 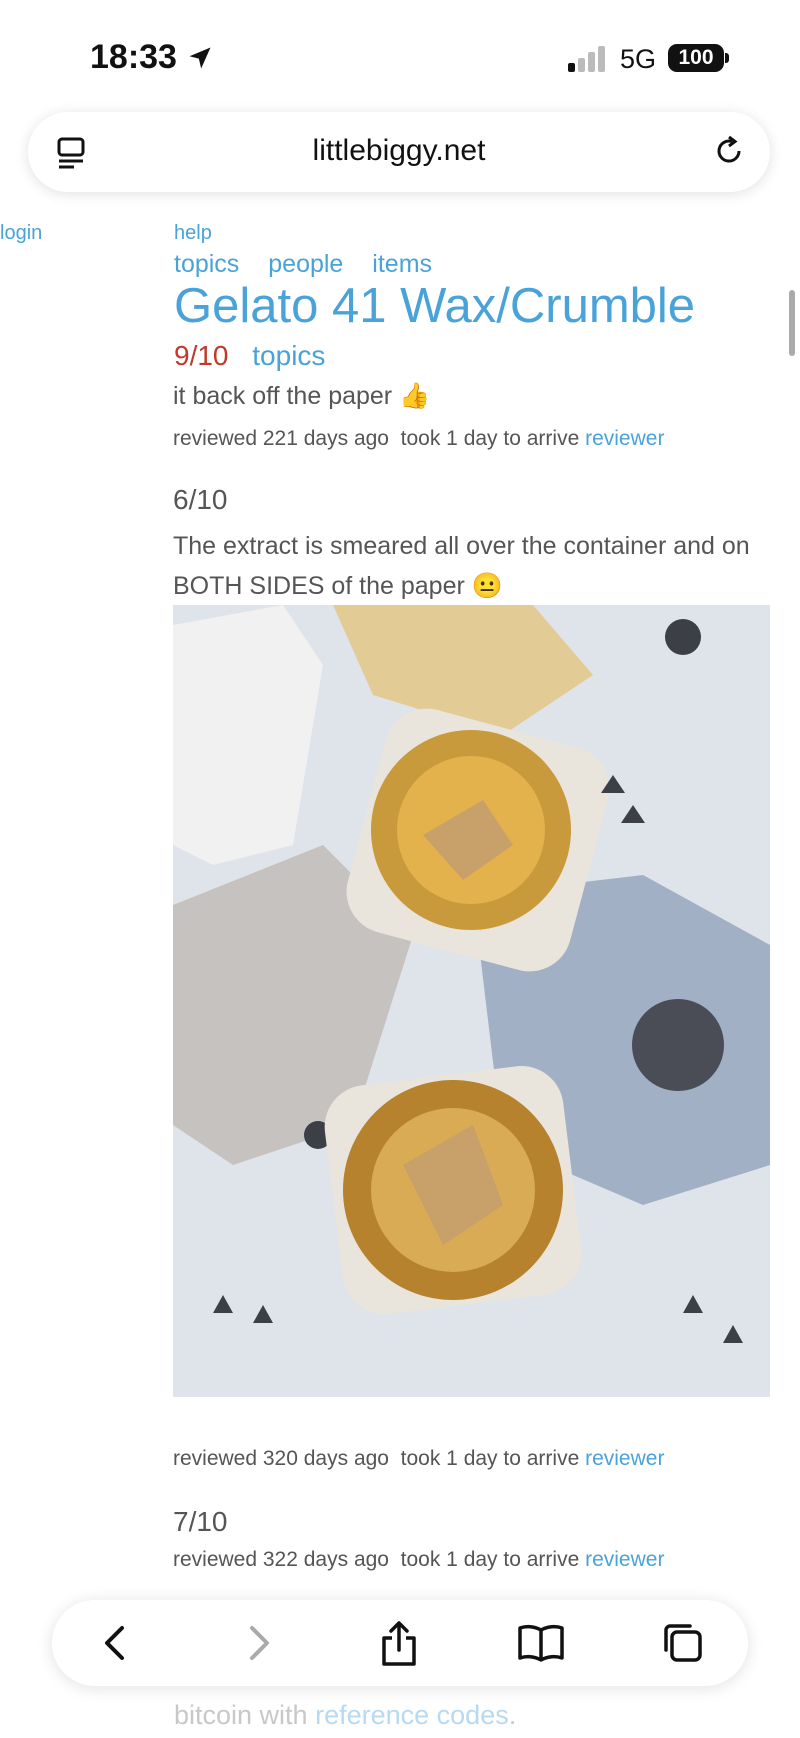 I want to click on share-icon, so click(x=399, y=1643).